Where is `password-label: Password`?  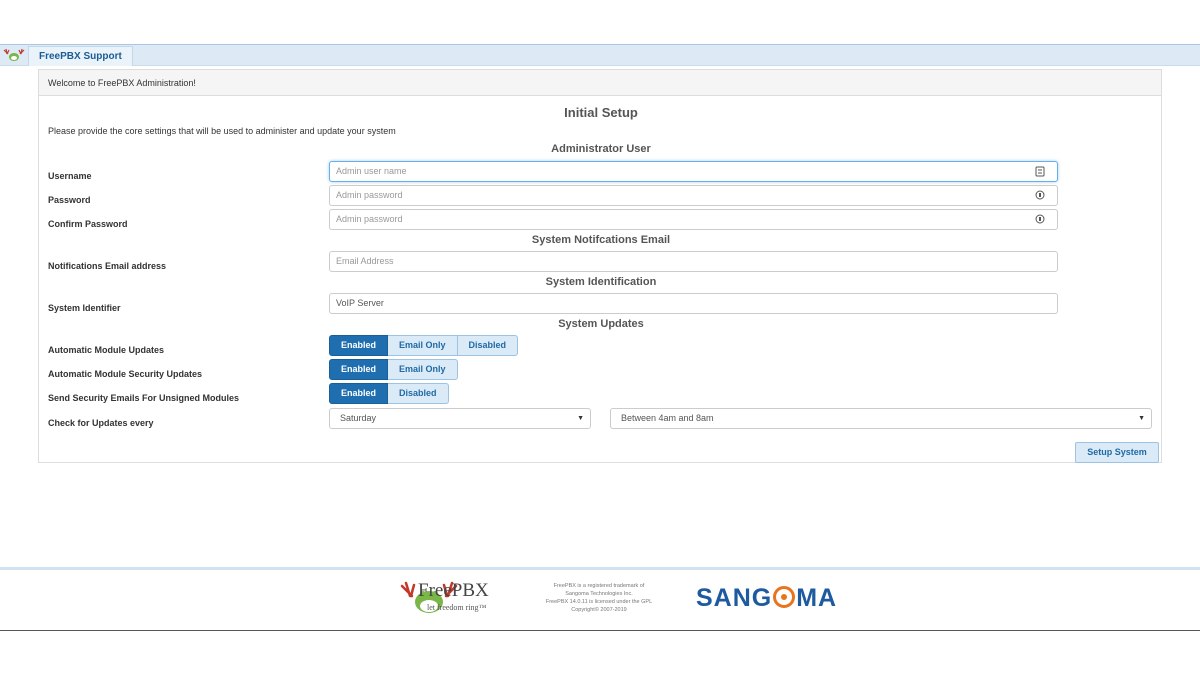
password-label: Password is located at coordinates (69, 200).